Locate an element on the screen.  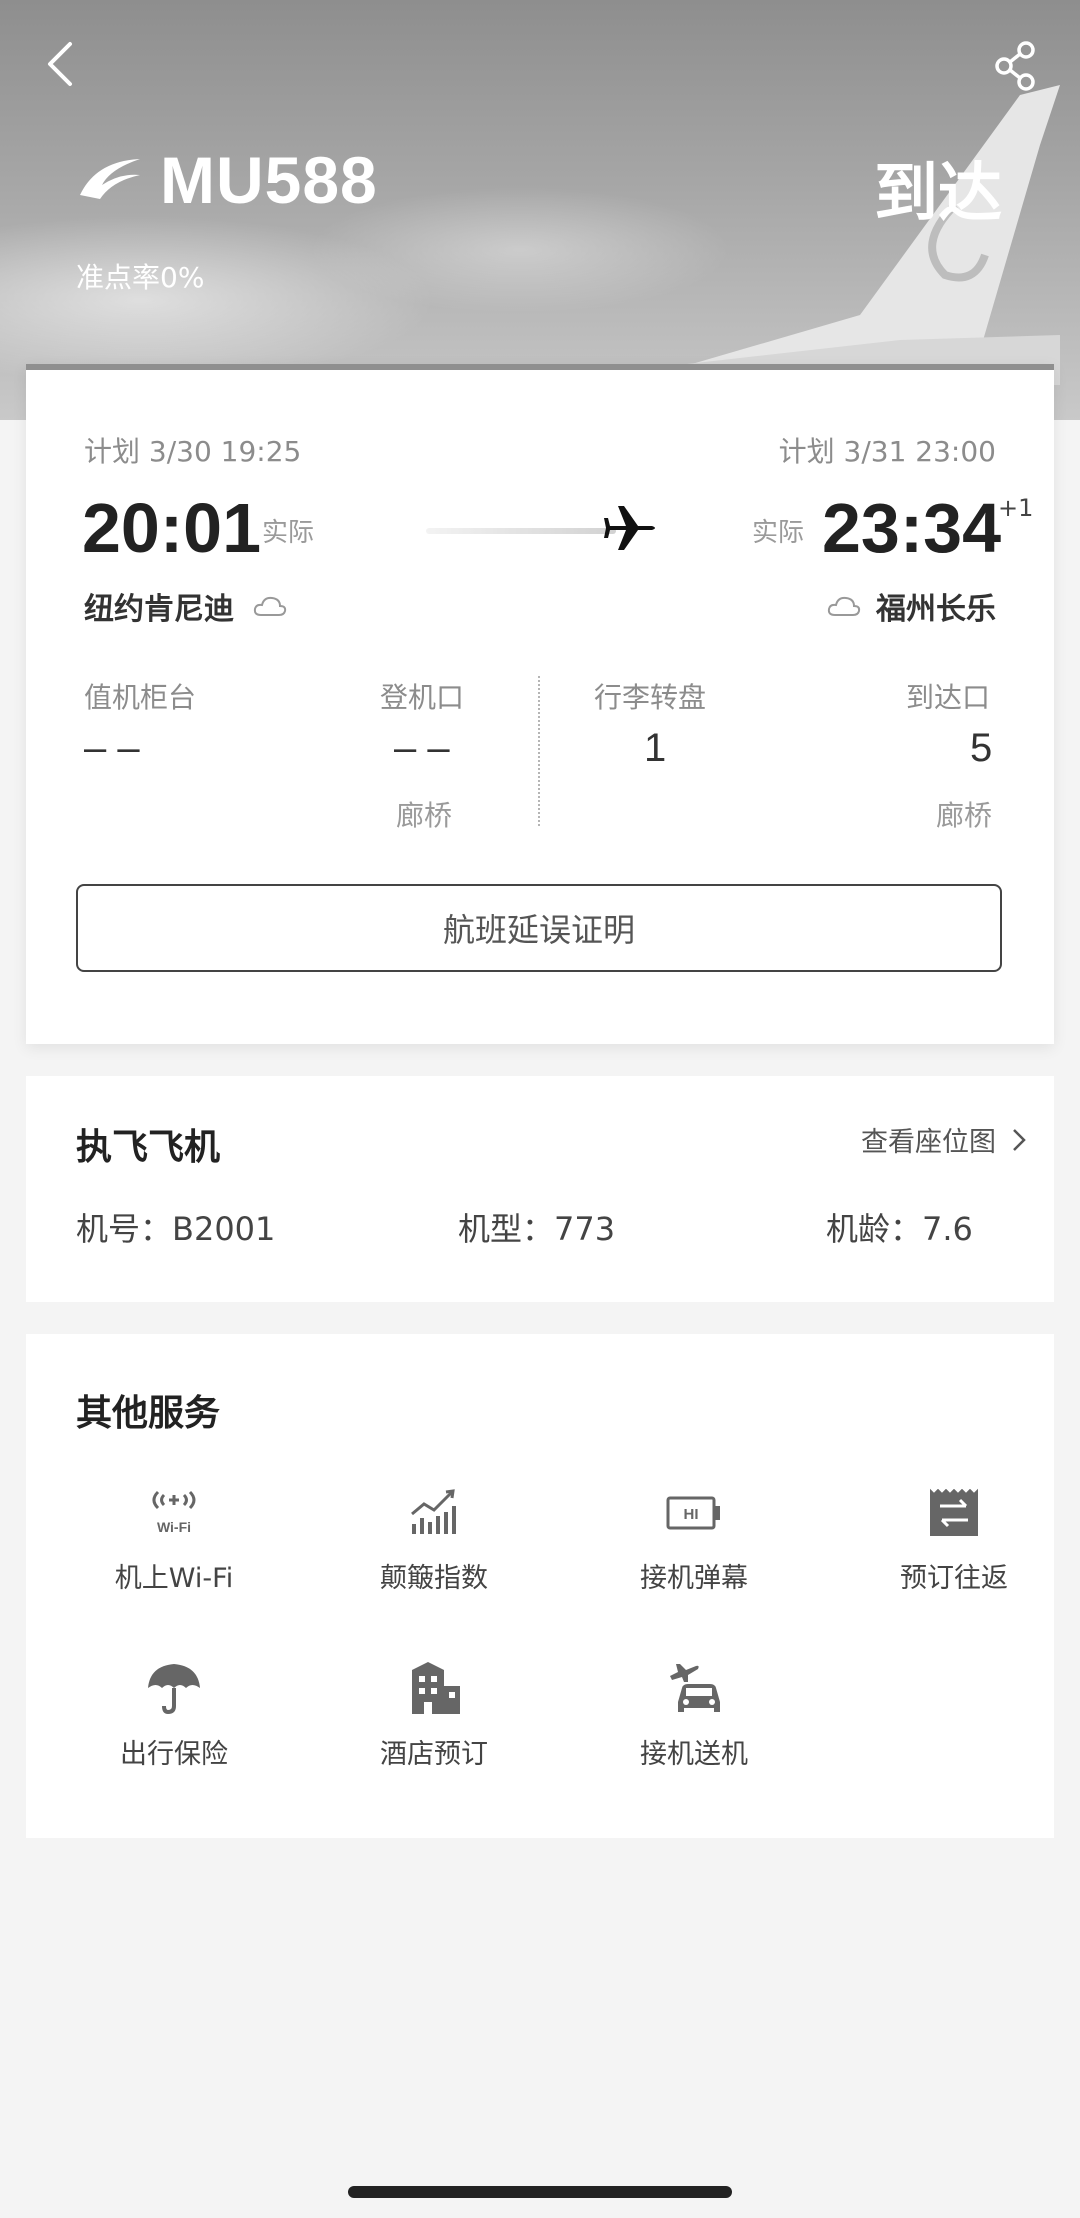
umbrella-icon is located at coordinates (174, 1689).